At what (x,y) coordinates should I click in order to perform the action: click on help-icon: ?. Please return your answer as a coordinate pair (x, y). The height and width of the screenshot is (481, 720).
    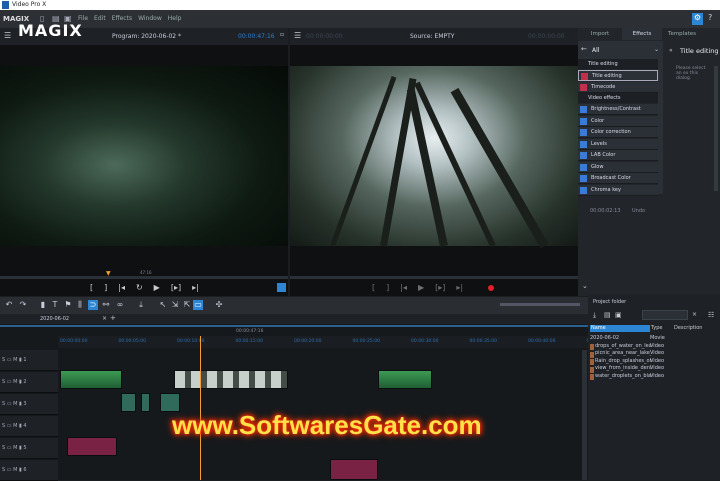
    Looking at the image, I should click on (710, 17).